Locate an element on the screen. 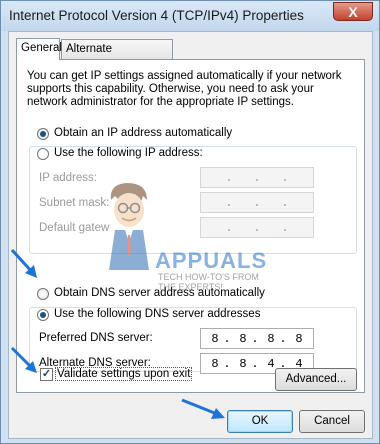 The width and height of the screenshot is (380, 444). cancel-button-label: Cancel is located at coordinates (332, 421).